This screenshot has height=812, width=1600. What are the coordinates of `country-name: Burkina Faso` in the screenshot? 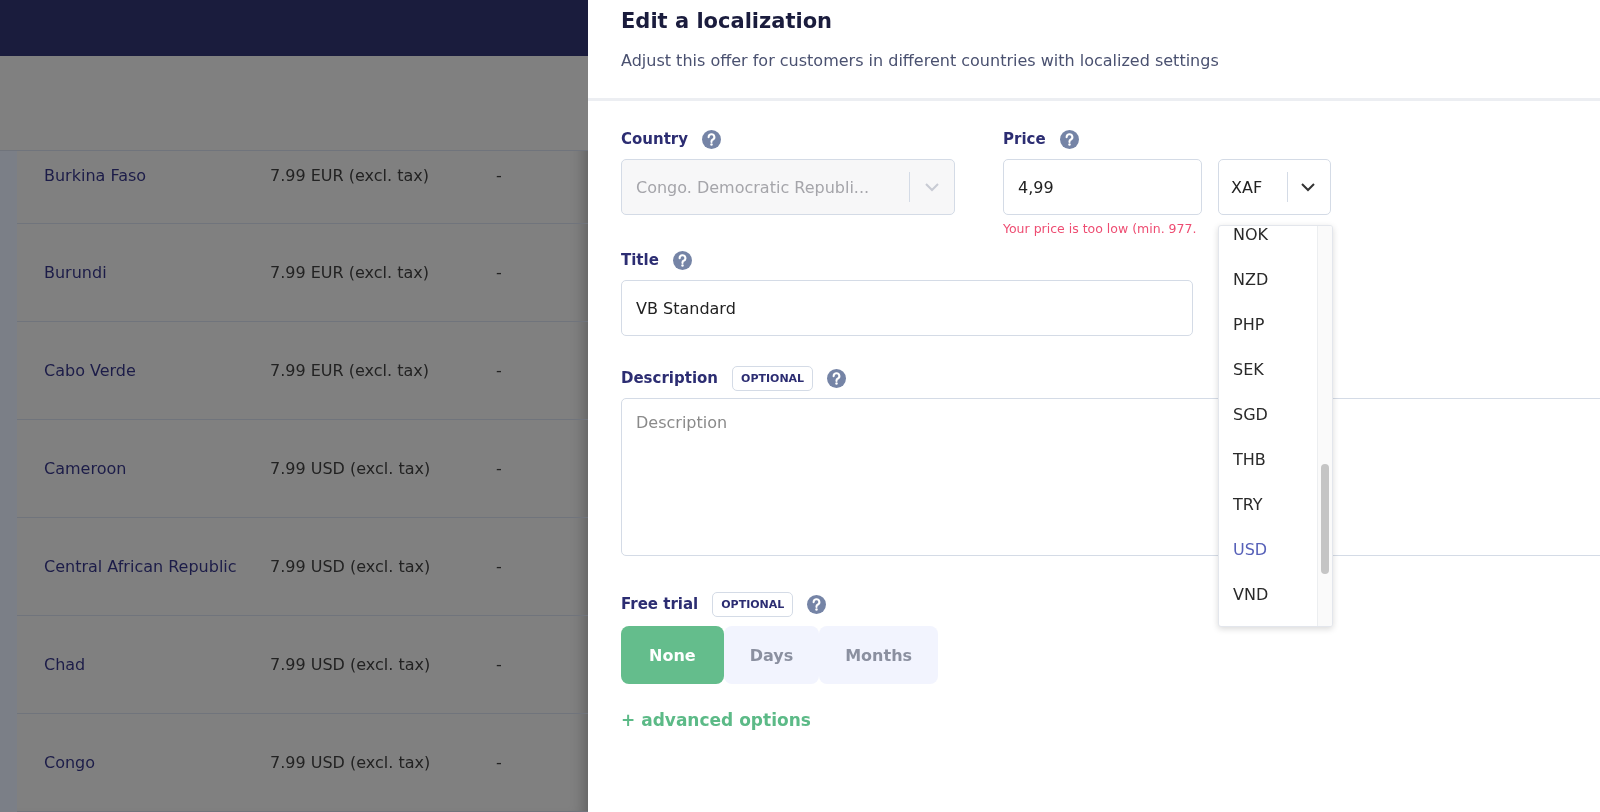 It's located at (95, 175).